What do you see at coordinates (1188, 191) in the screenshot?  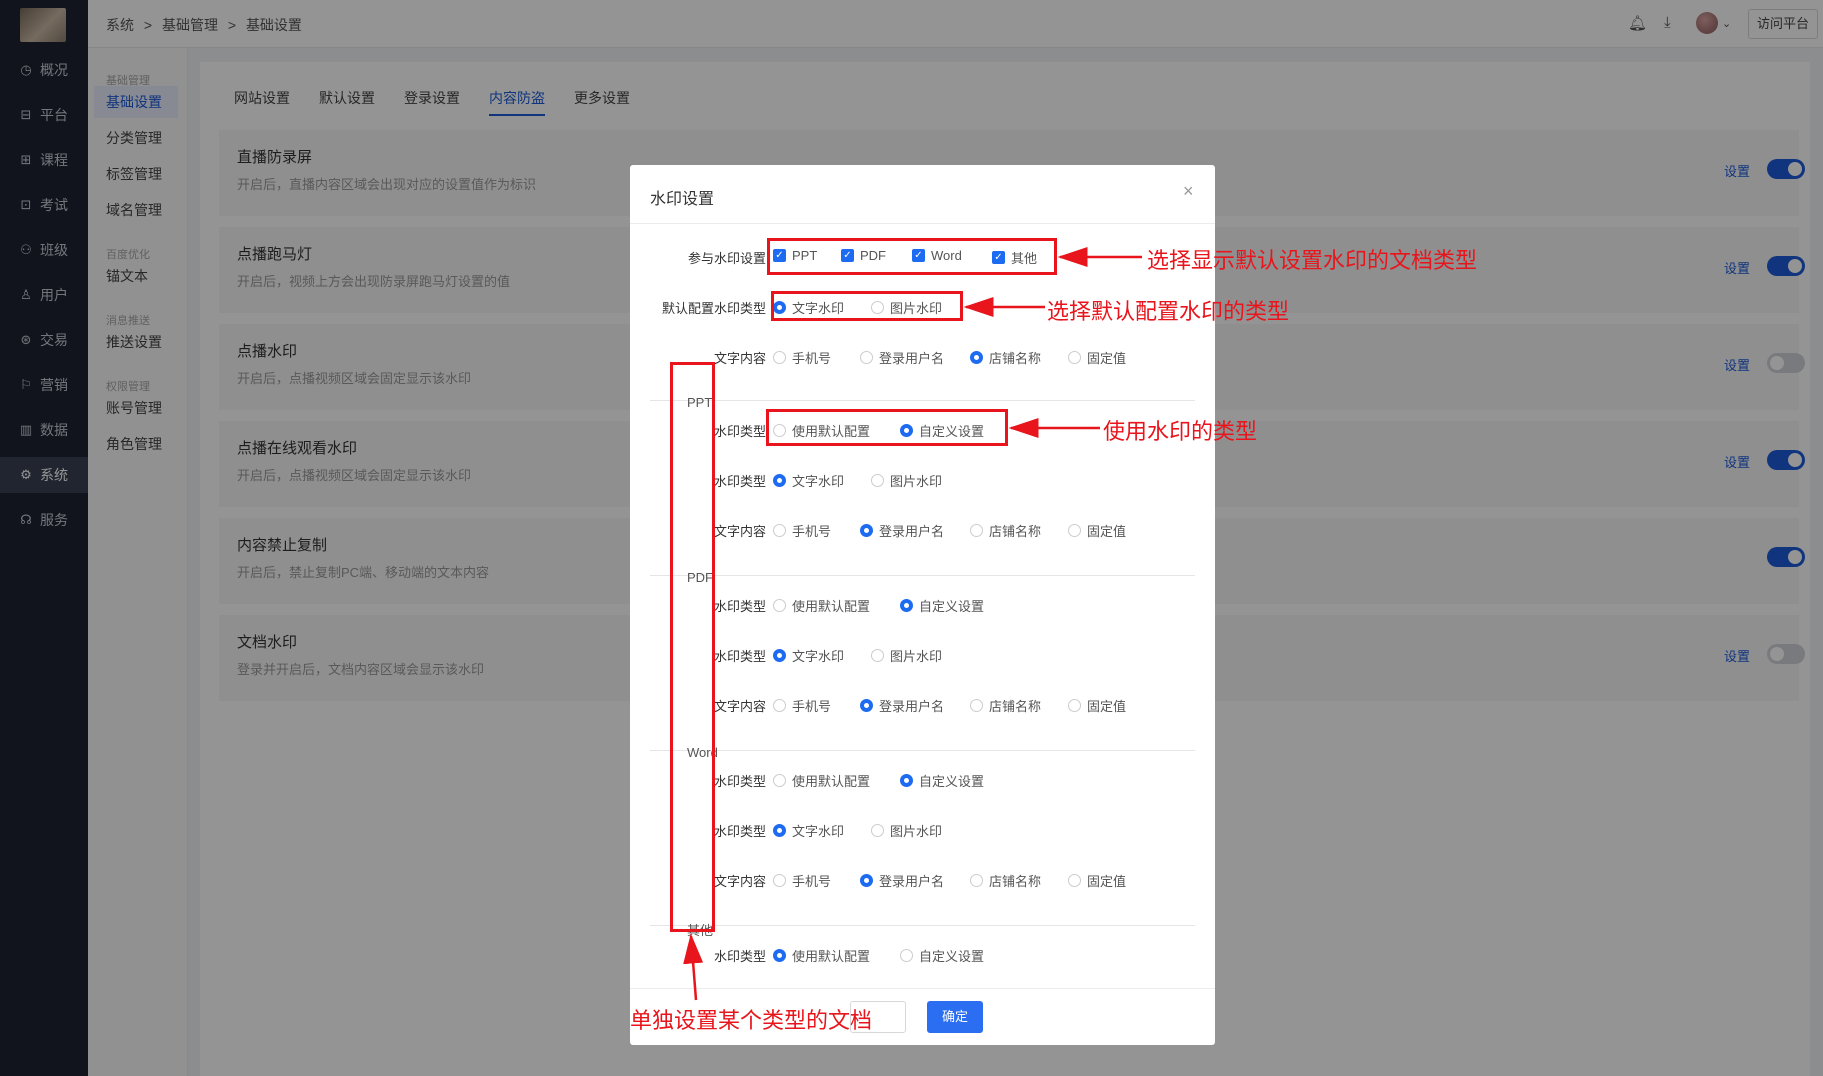 I see `close-icon: ×` at bounding box center [1188, 191].